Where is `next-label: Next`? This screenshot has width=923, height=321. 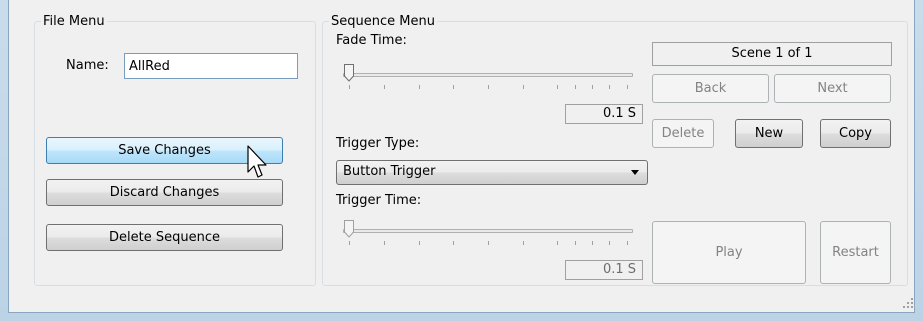 next-label: Next is located at coordinates (832, 88).